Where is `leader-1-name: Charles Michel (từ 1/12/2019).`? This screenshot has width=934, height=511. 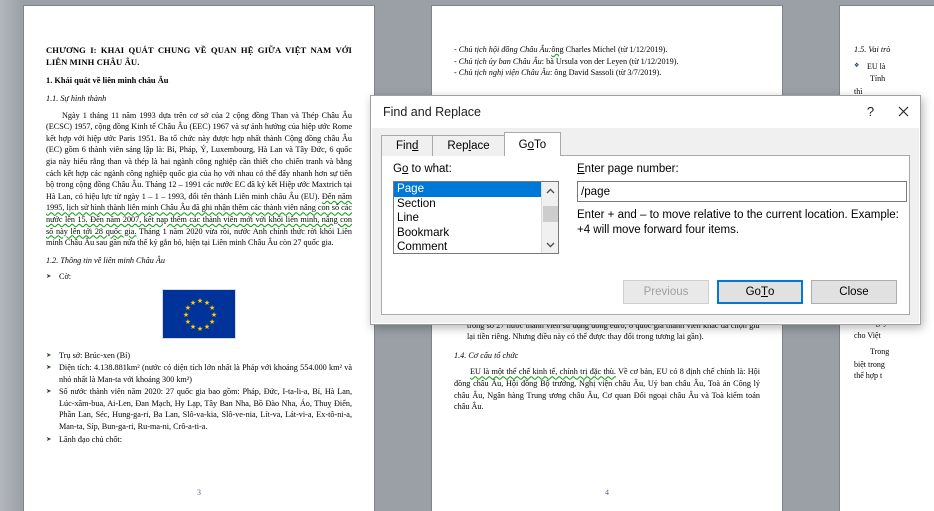 leader-1-name: Charles Michel (từ 1/12/2019). is located at coordinates (615, 49).